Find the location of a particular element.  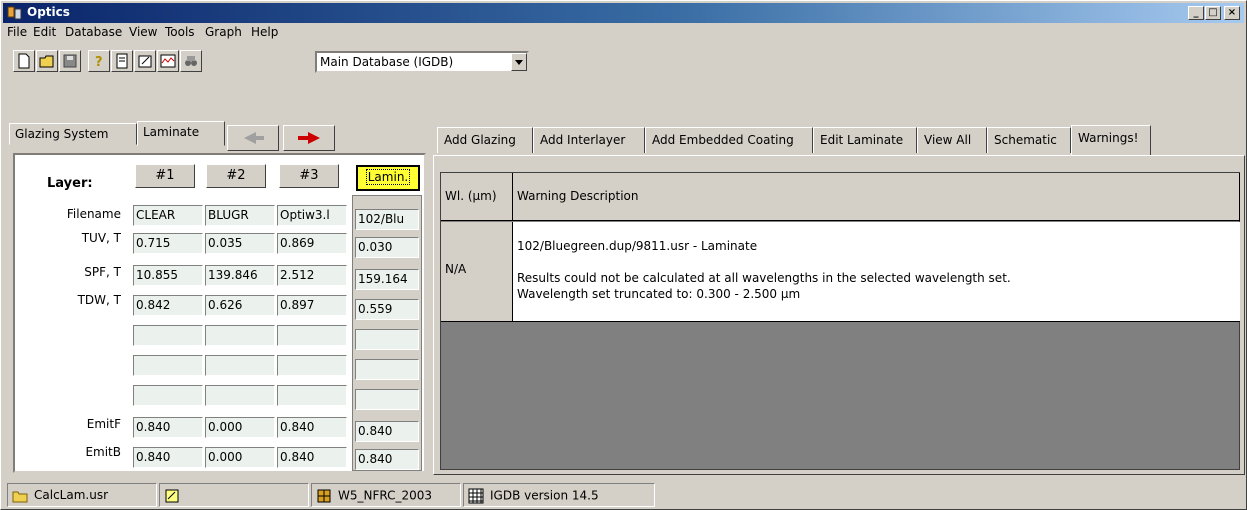

tab-add-glazing: Add Glazing is located at coordinates (485, 140).